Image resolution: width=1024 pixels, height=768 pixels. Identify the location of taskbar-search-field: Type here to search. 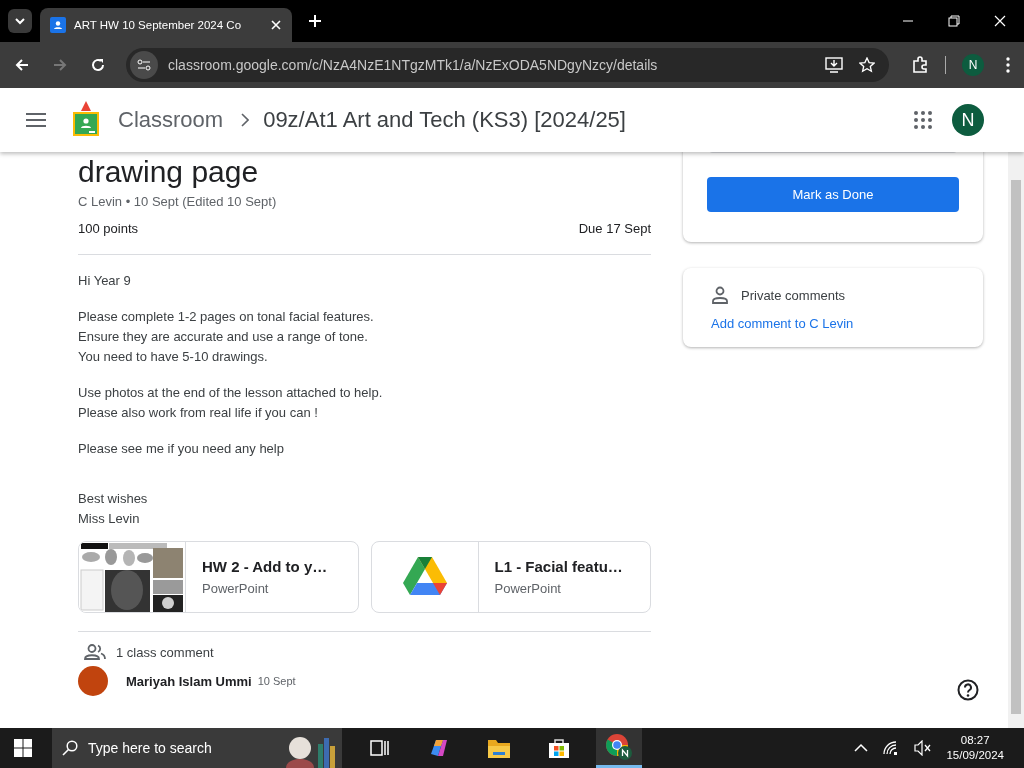
(197, 748).